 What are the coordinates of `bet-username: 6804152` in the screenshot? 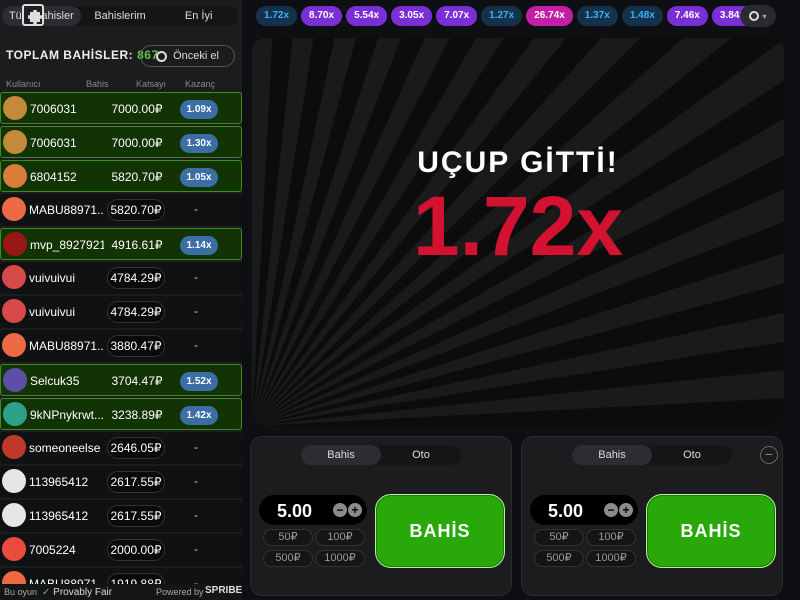 It's located at (53, 177).